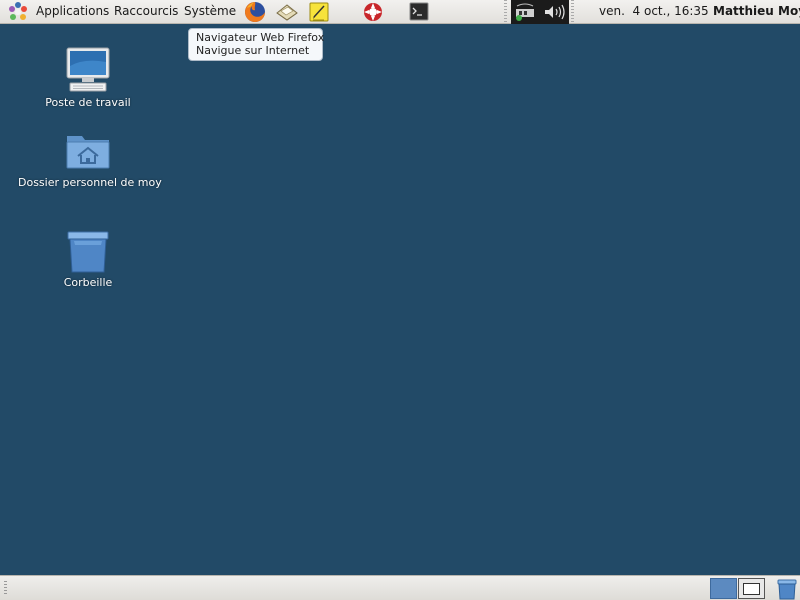 The image size is (800, 600). I want to click on clock: ven. 4 oct., 16:35, so click(654, 11).